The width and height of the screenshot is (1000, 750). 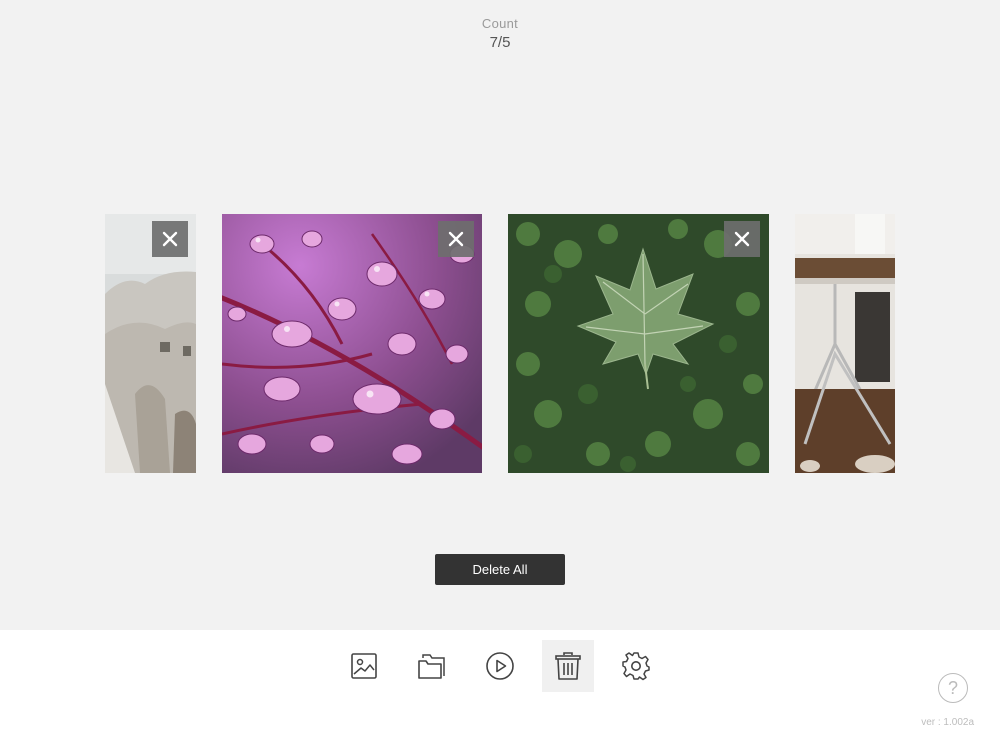 I want to click on gear-icon, so click(x=636, y=666).